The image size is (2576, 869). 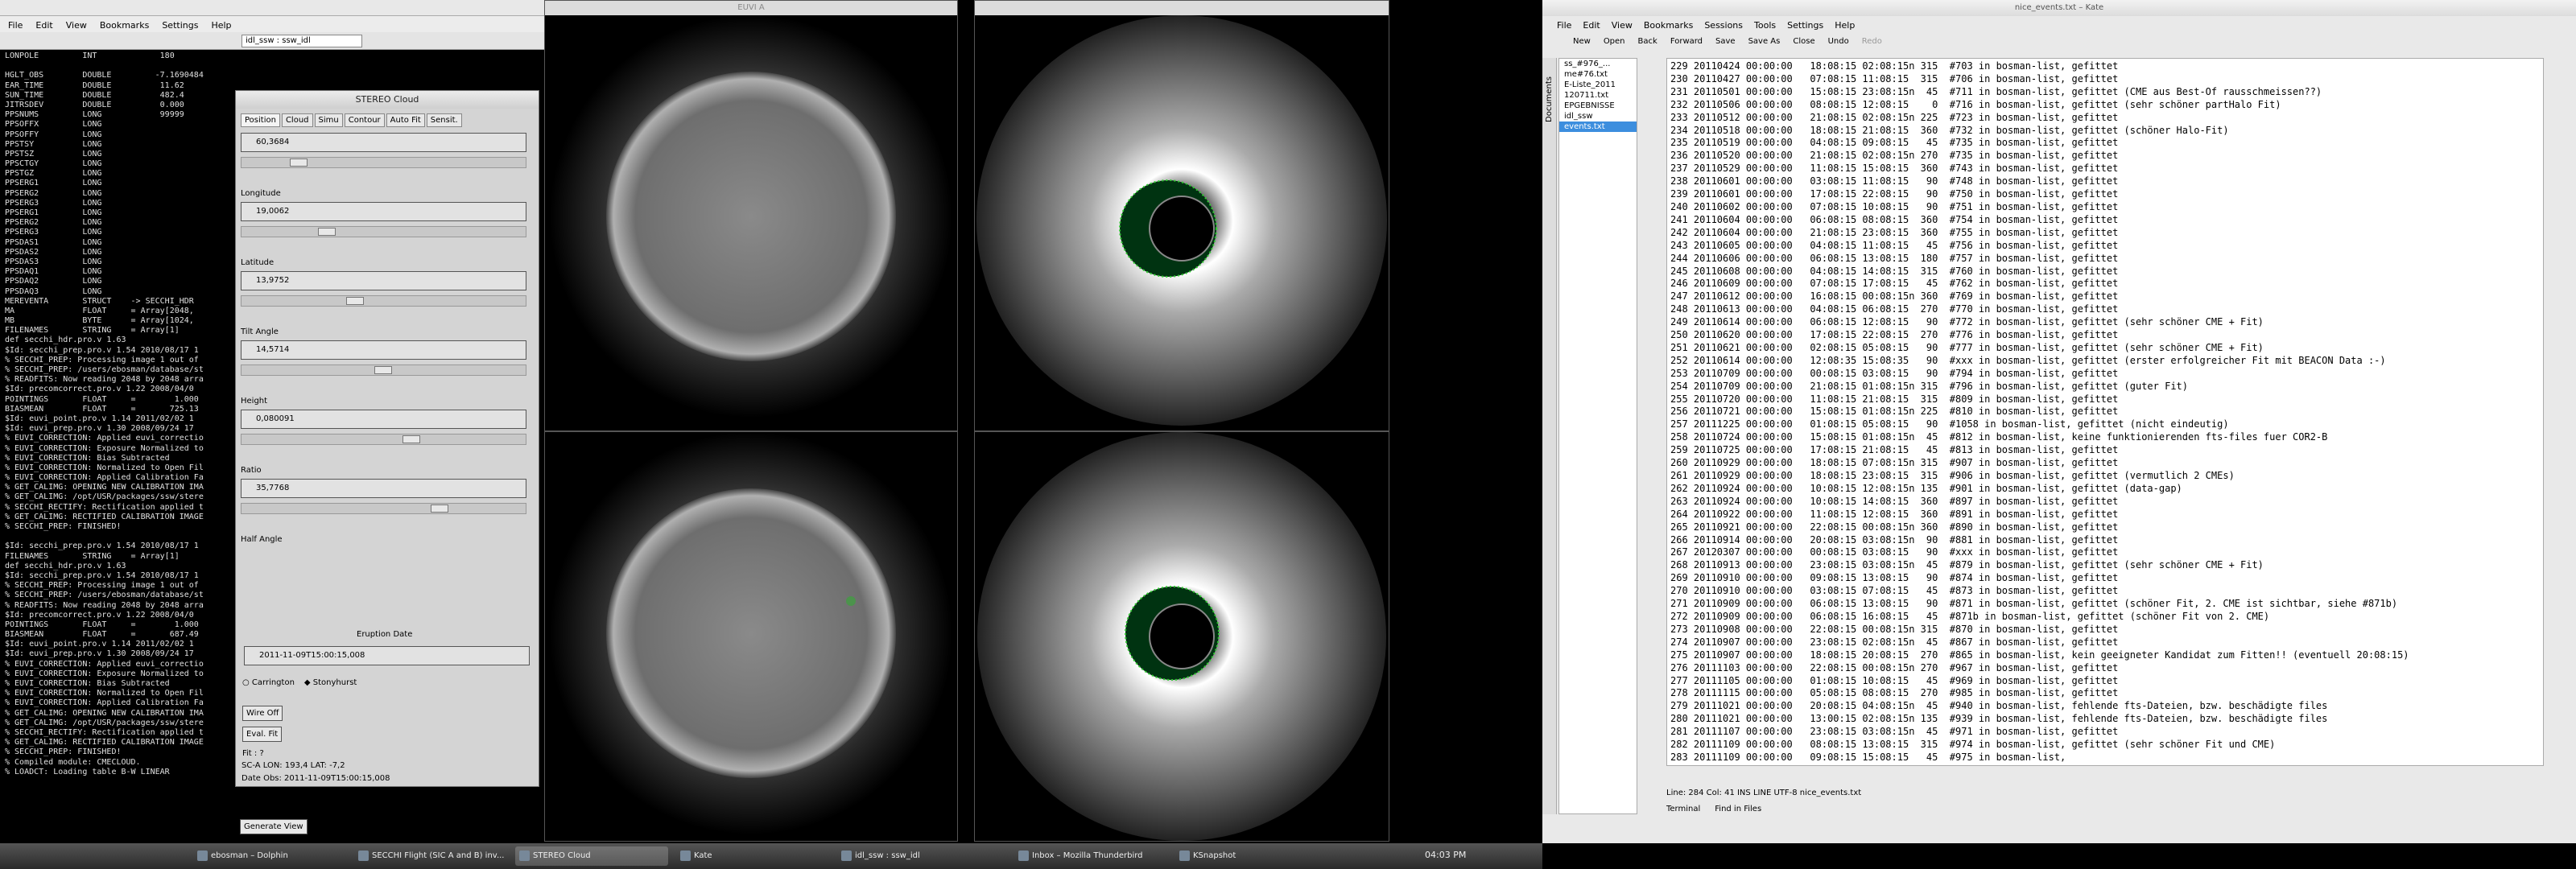 I want to click on task-kate: Kate, so click(x=752, y=856).